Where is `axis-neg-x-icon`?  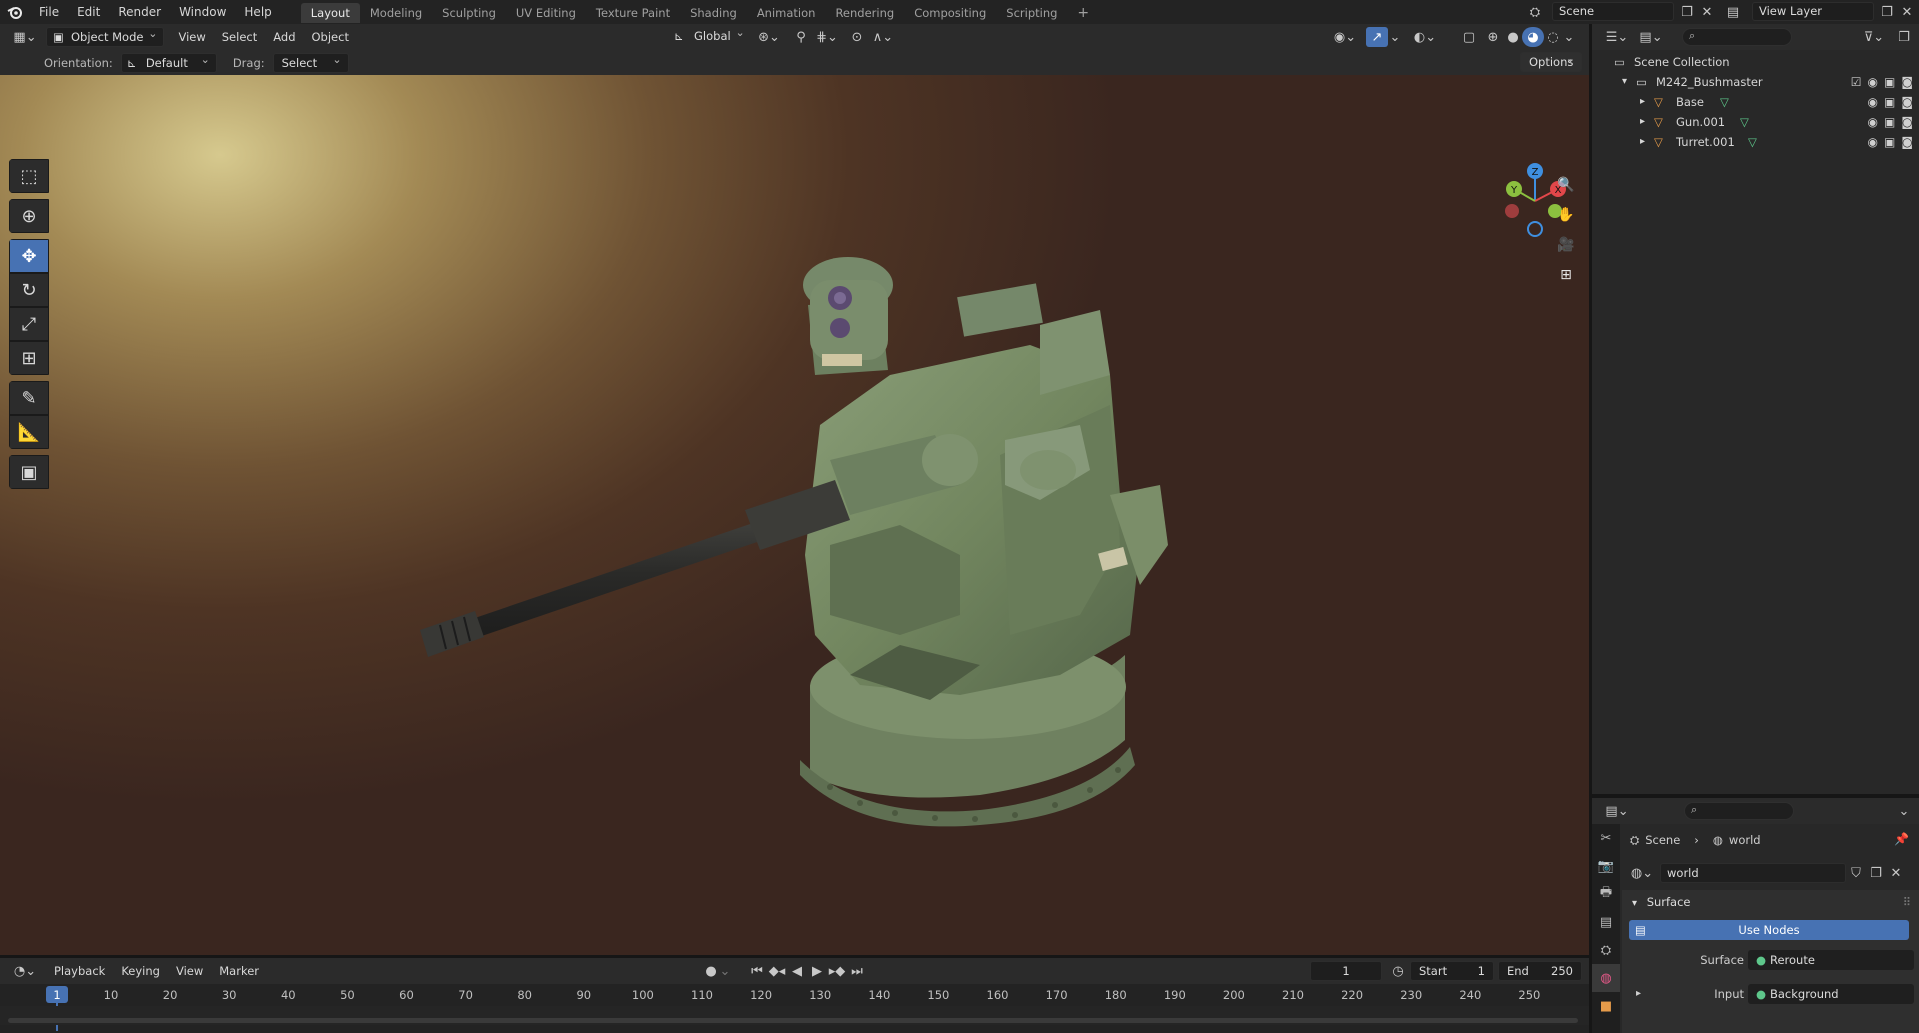
axis-neg-x-icon is located at coordinates (1512, 211).